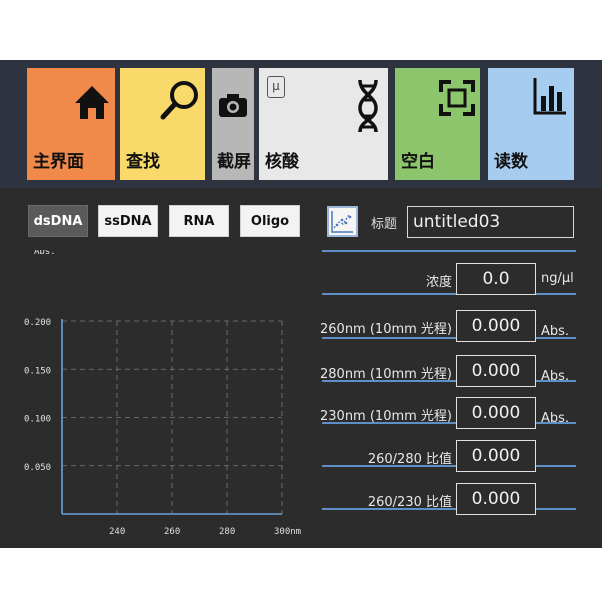 The height and width of the screenshot is (602, 602). I want to click on y-tick-label: 0.150, so click(37, 371).